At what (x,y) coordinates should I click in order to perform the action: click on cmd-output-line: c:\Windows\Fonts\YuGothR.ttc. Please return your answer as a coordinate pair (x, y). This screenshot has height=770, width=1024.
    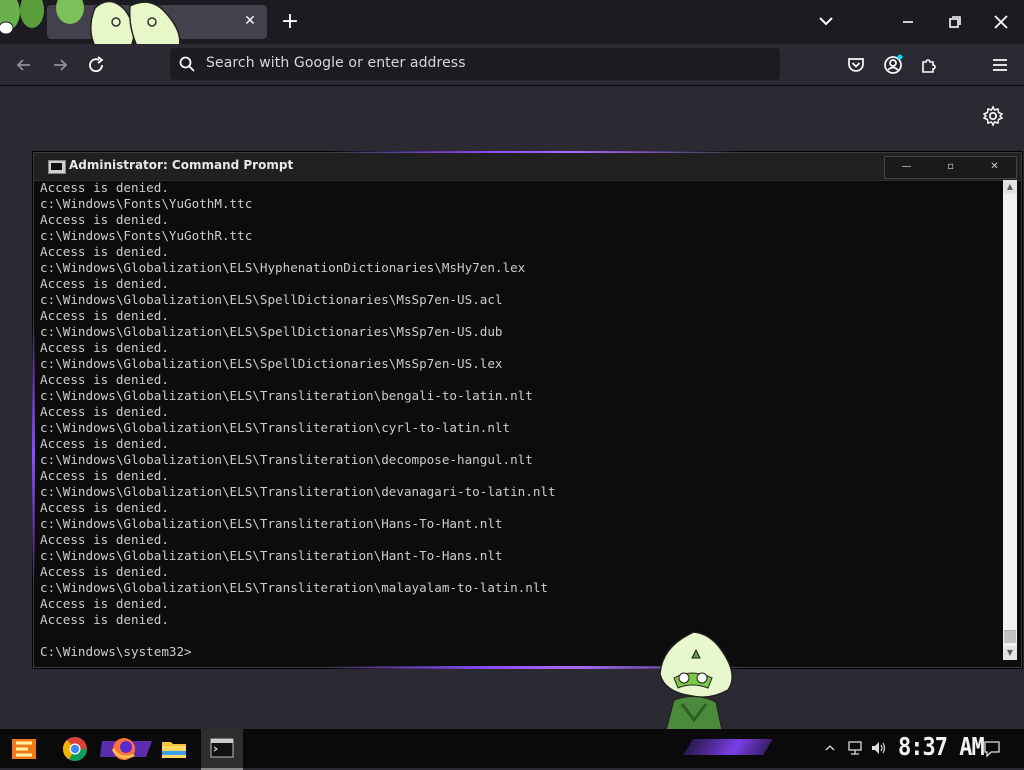
    Looking at the image, I should click on (146, 235).